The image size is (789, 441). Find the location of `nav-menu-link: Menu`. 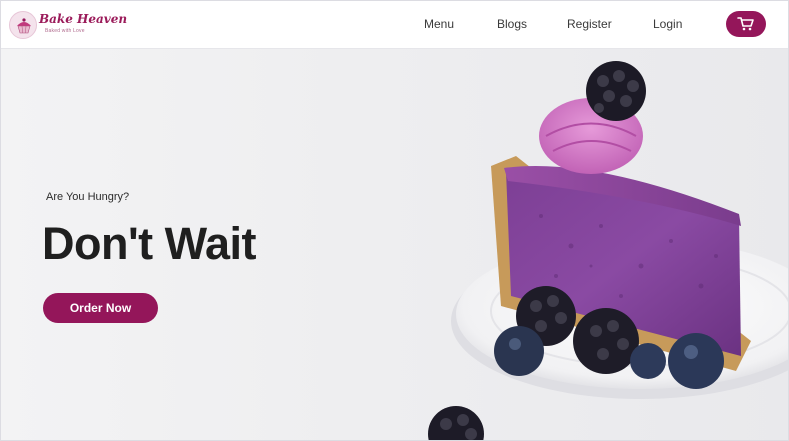

nav-menu-link: Menu is located at coordinates (439, 24).